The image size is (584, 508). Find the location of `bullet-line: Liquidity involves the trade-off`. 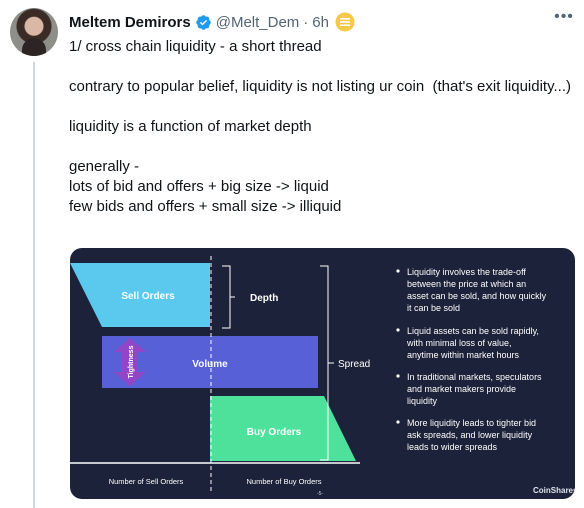

bullet-line: Liquidity involves the trade-off is located at coordinates (466, 272).